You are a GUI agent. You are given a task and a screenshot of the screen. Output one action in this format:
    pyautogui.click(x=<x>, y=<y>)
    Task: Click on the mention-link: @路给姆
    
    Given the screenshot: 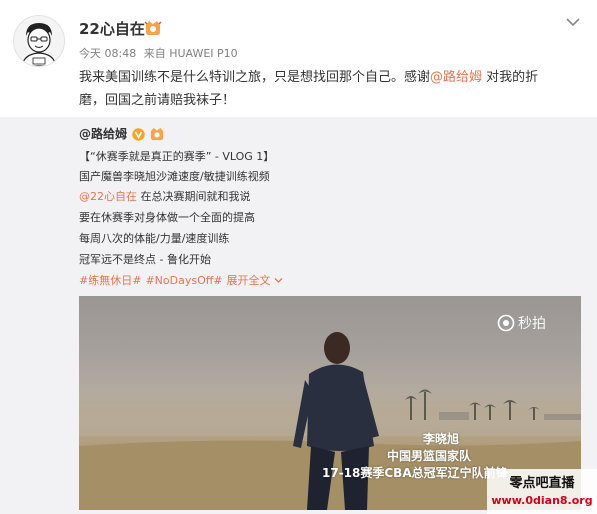 What is the action you would take?
    pyautogui.click(x=456, y=77)
    